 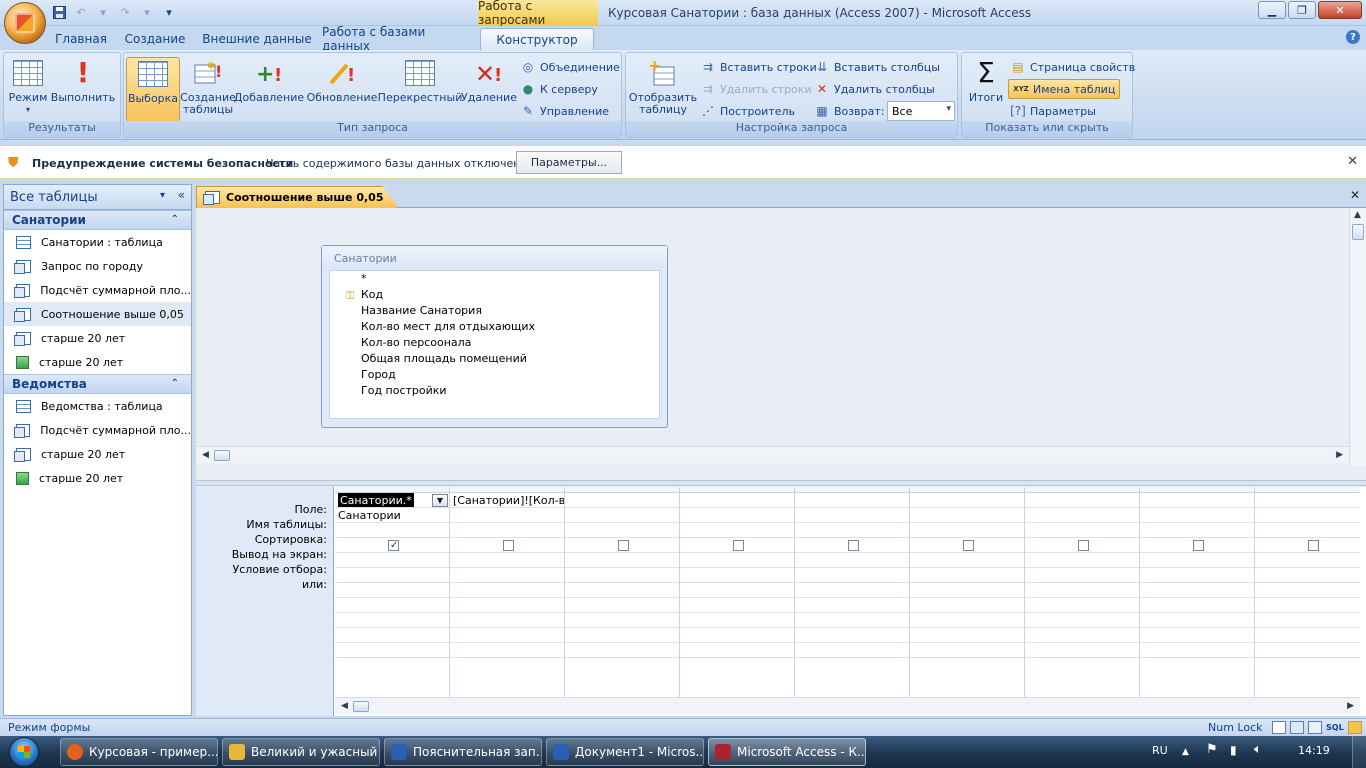 What do you see at coordinates (1357, 337) in the screenshot?
I see `table-pane-vscroll: ▲` at bounding box center [1357, 337].